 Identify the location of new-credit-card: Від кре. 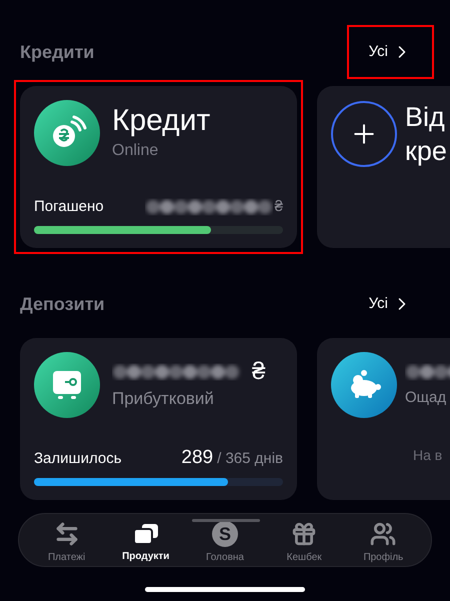
(383, 167).